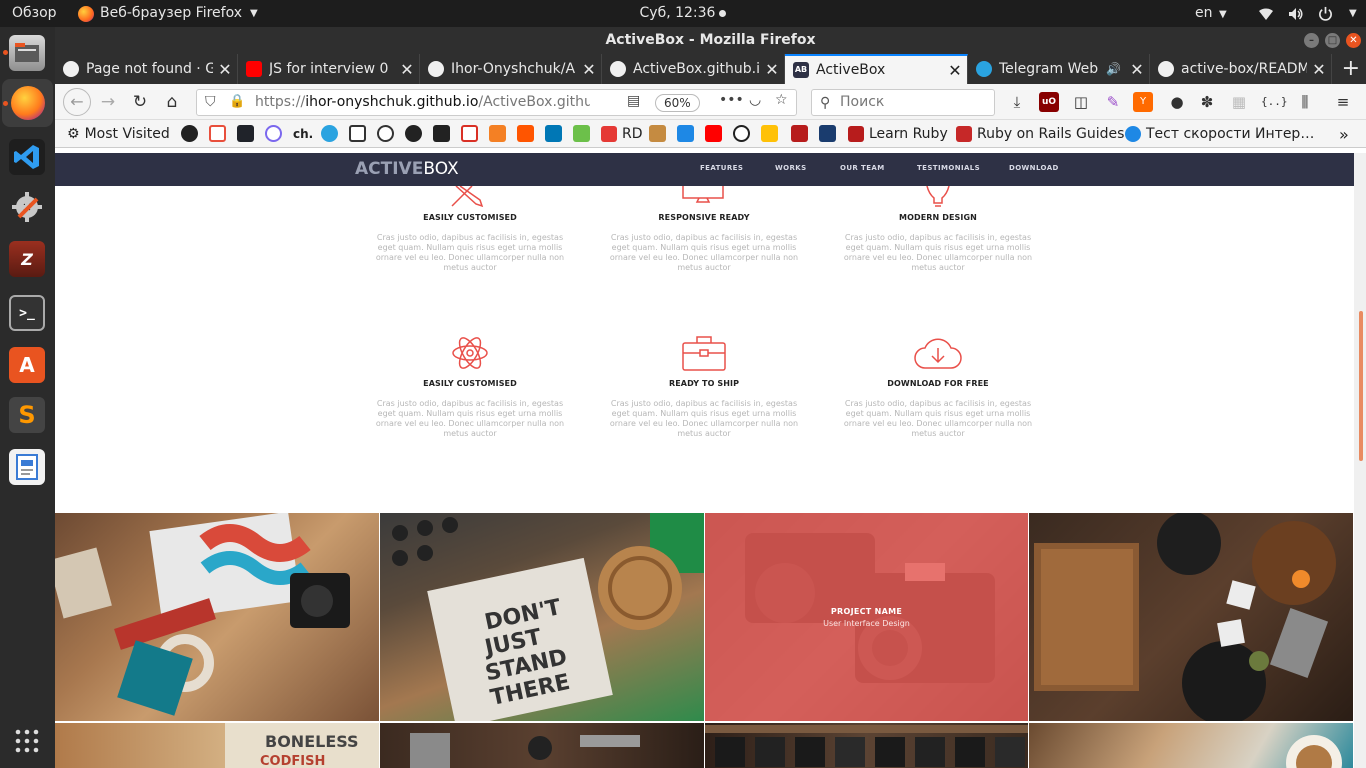  What do you see at coordinates (441, 133) in the screenshot?
I see `dou-bookmark-icon` at bounding box center [441, 133].